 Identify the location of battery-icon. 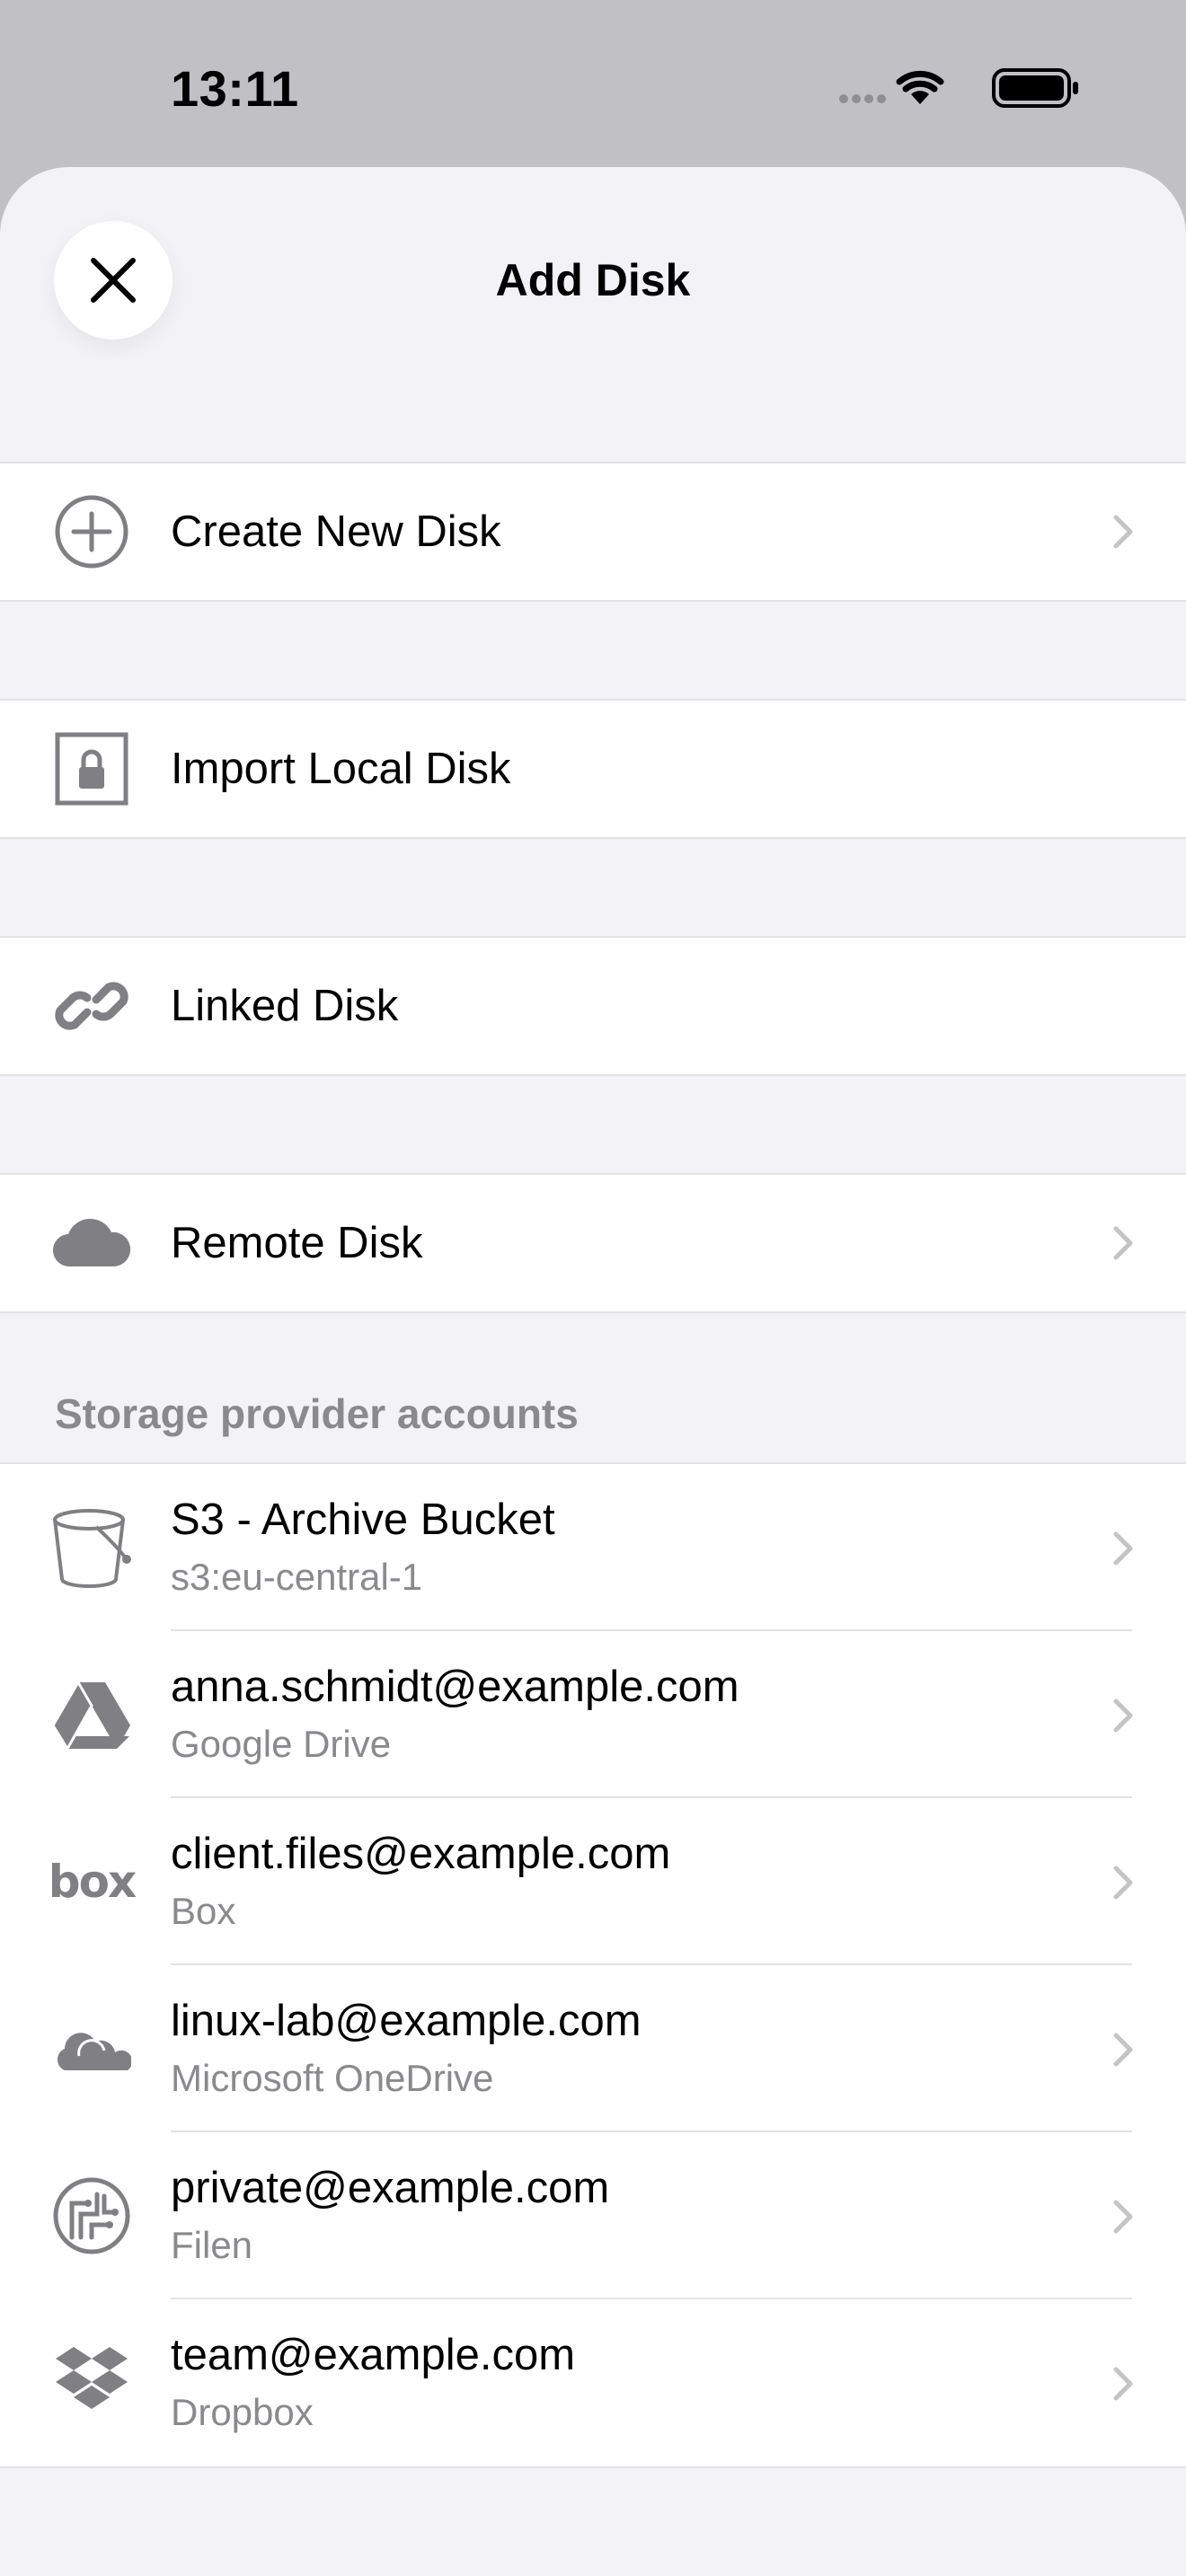
(1035, 88).